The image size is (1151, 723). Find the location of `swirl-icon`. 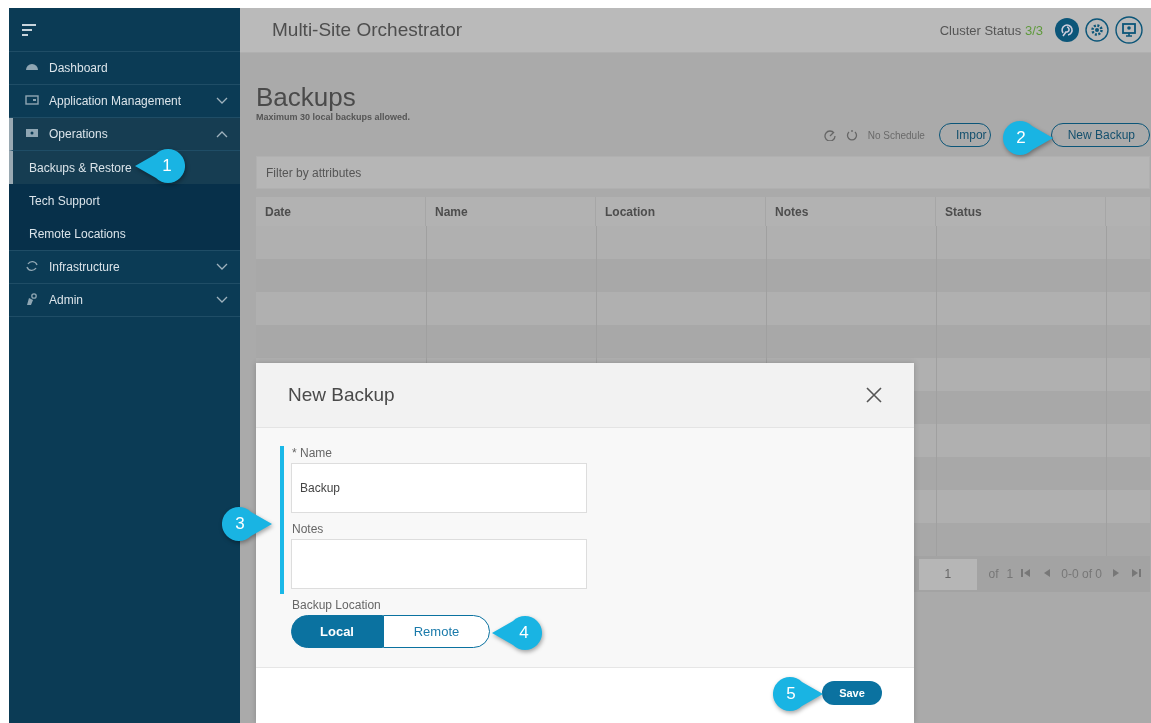

swirl-icon is located at coordinates (1067, 30).